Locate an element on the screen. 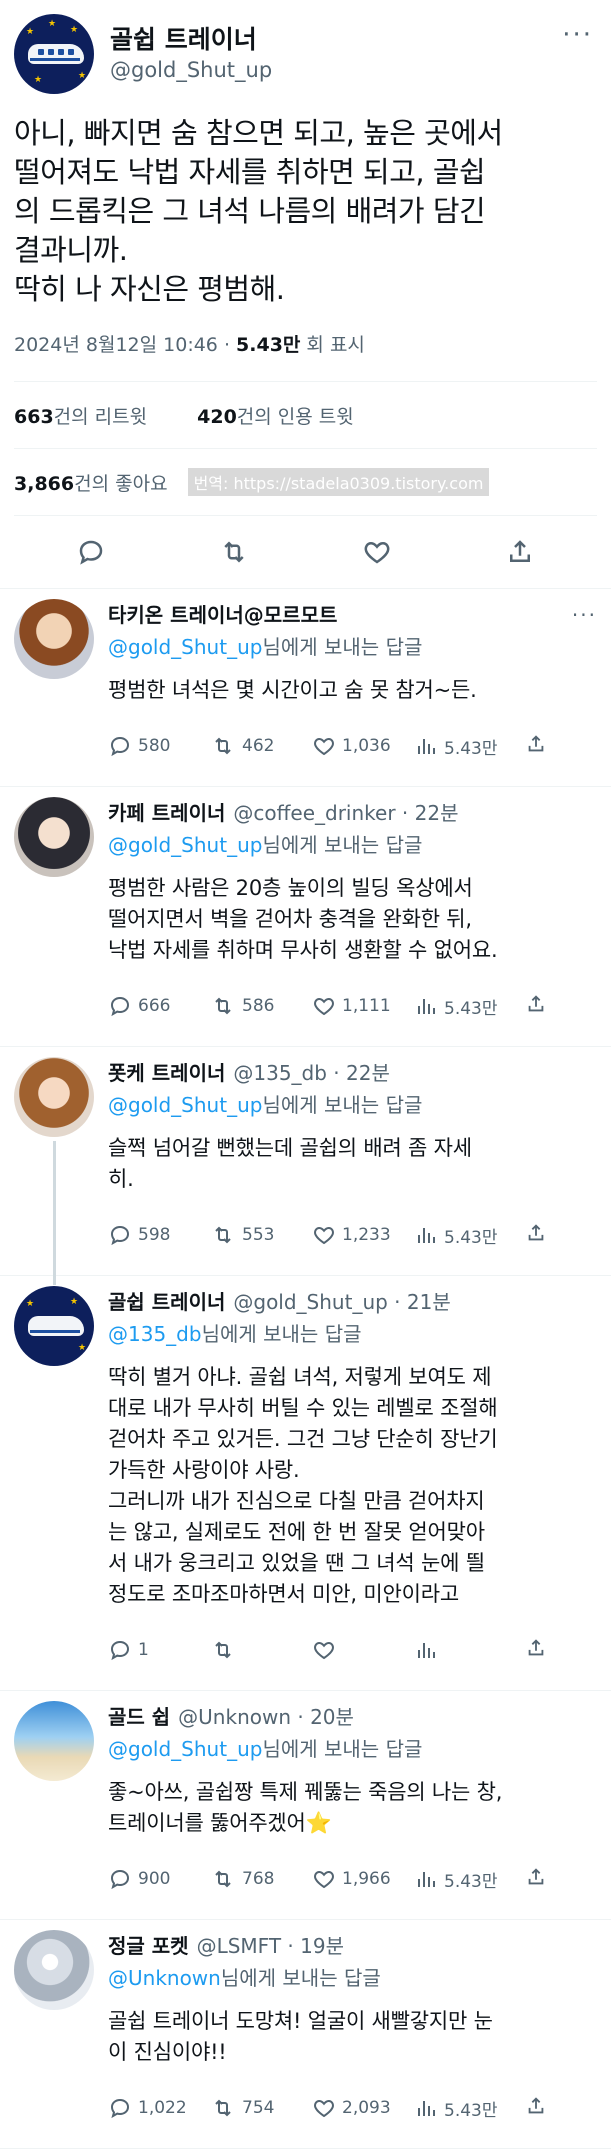 This screenshot has width=611, height=2149. reply-display-name: 골쉽 트레이너 is located at coordinates (166, 1302).